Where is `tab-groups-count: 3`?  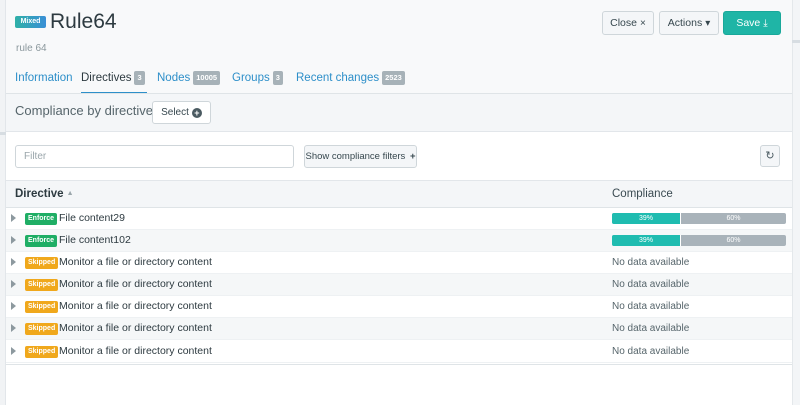 tab-groups-count: 3 is located at coordinates (277, 78).